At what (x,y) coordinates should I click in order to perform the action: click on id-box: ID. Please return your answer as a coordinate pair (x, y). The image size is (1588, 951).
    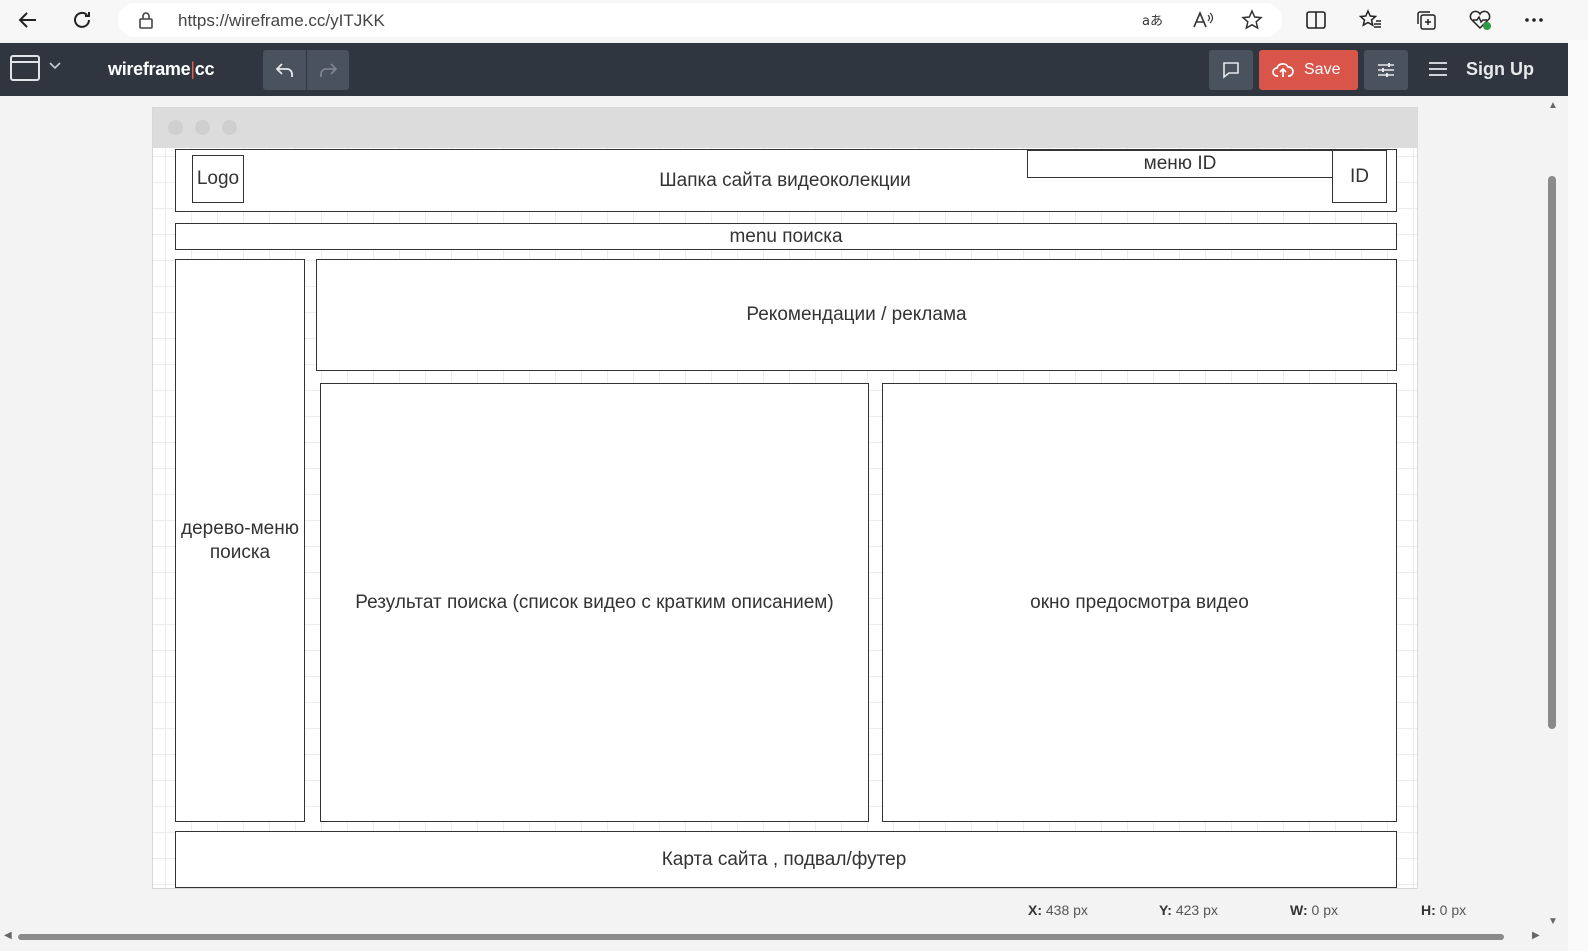
    Looking at the image, I should click on (1359, 176).